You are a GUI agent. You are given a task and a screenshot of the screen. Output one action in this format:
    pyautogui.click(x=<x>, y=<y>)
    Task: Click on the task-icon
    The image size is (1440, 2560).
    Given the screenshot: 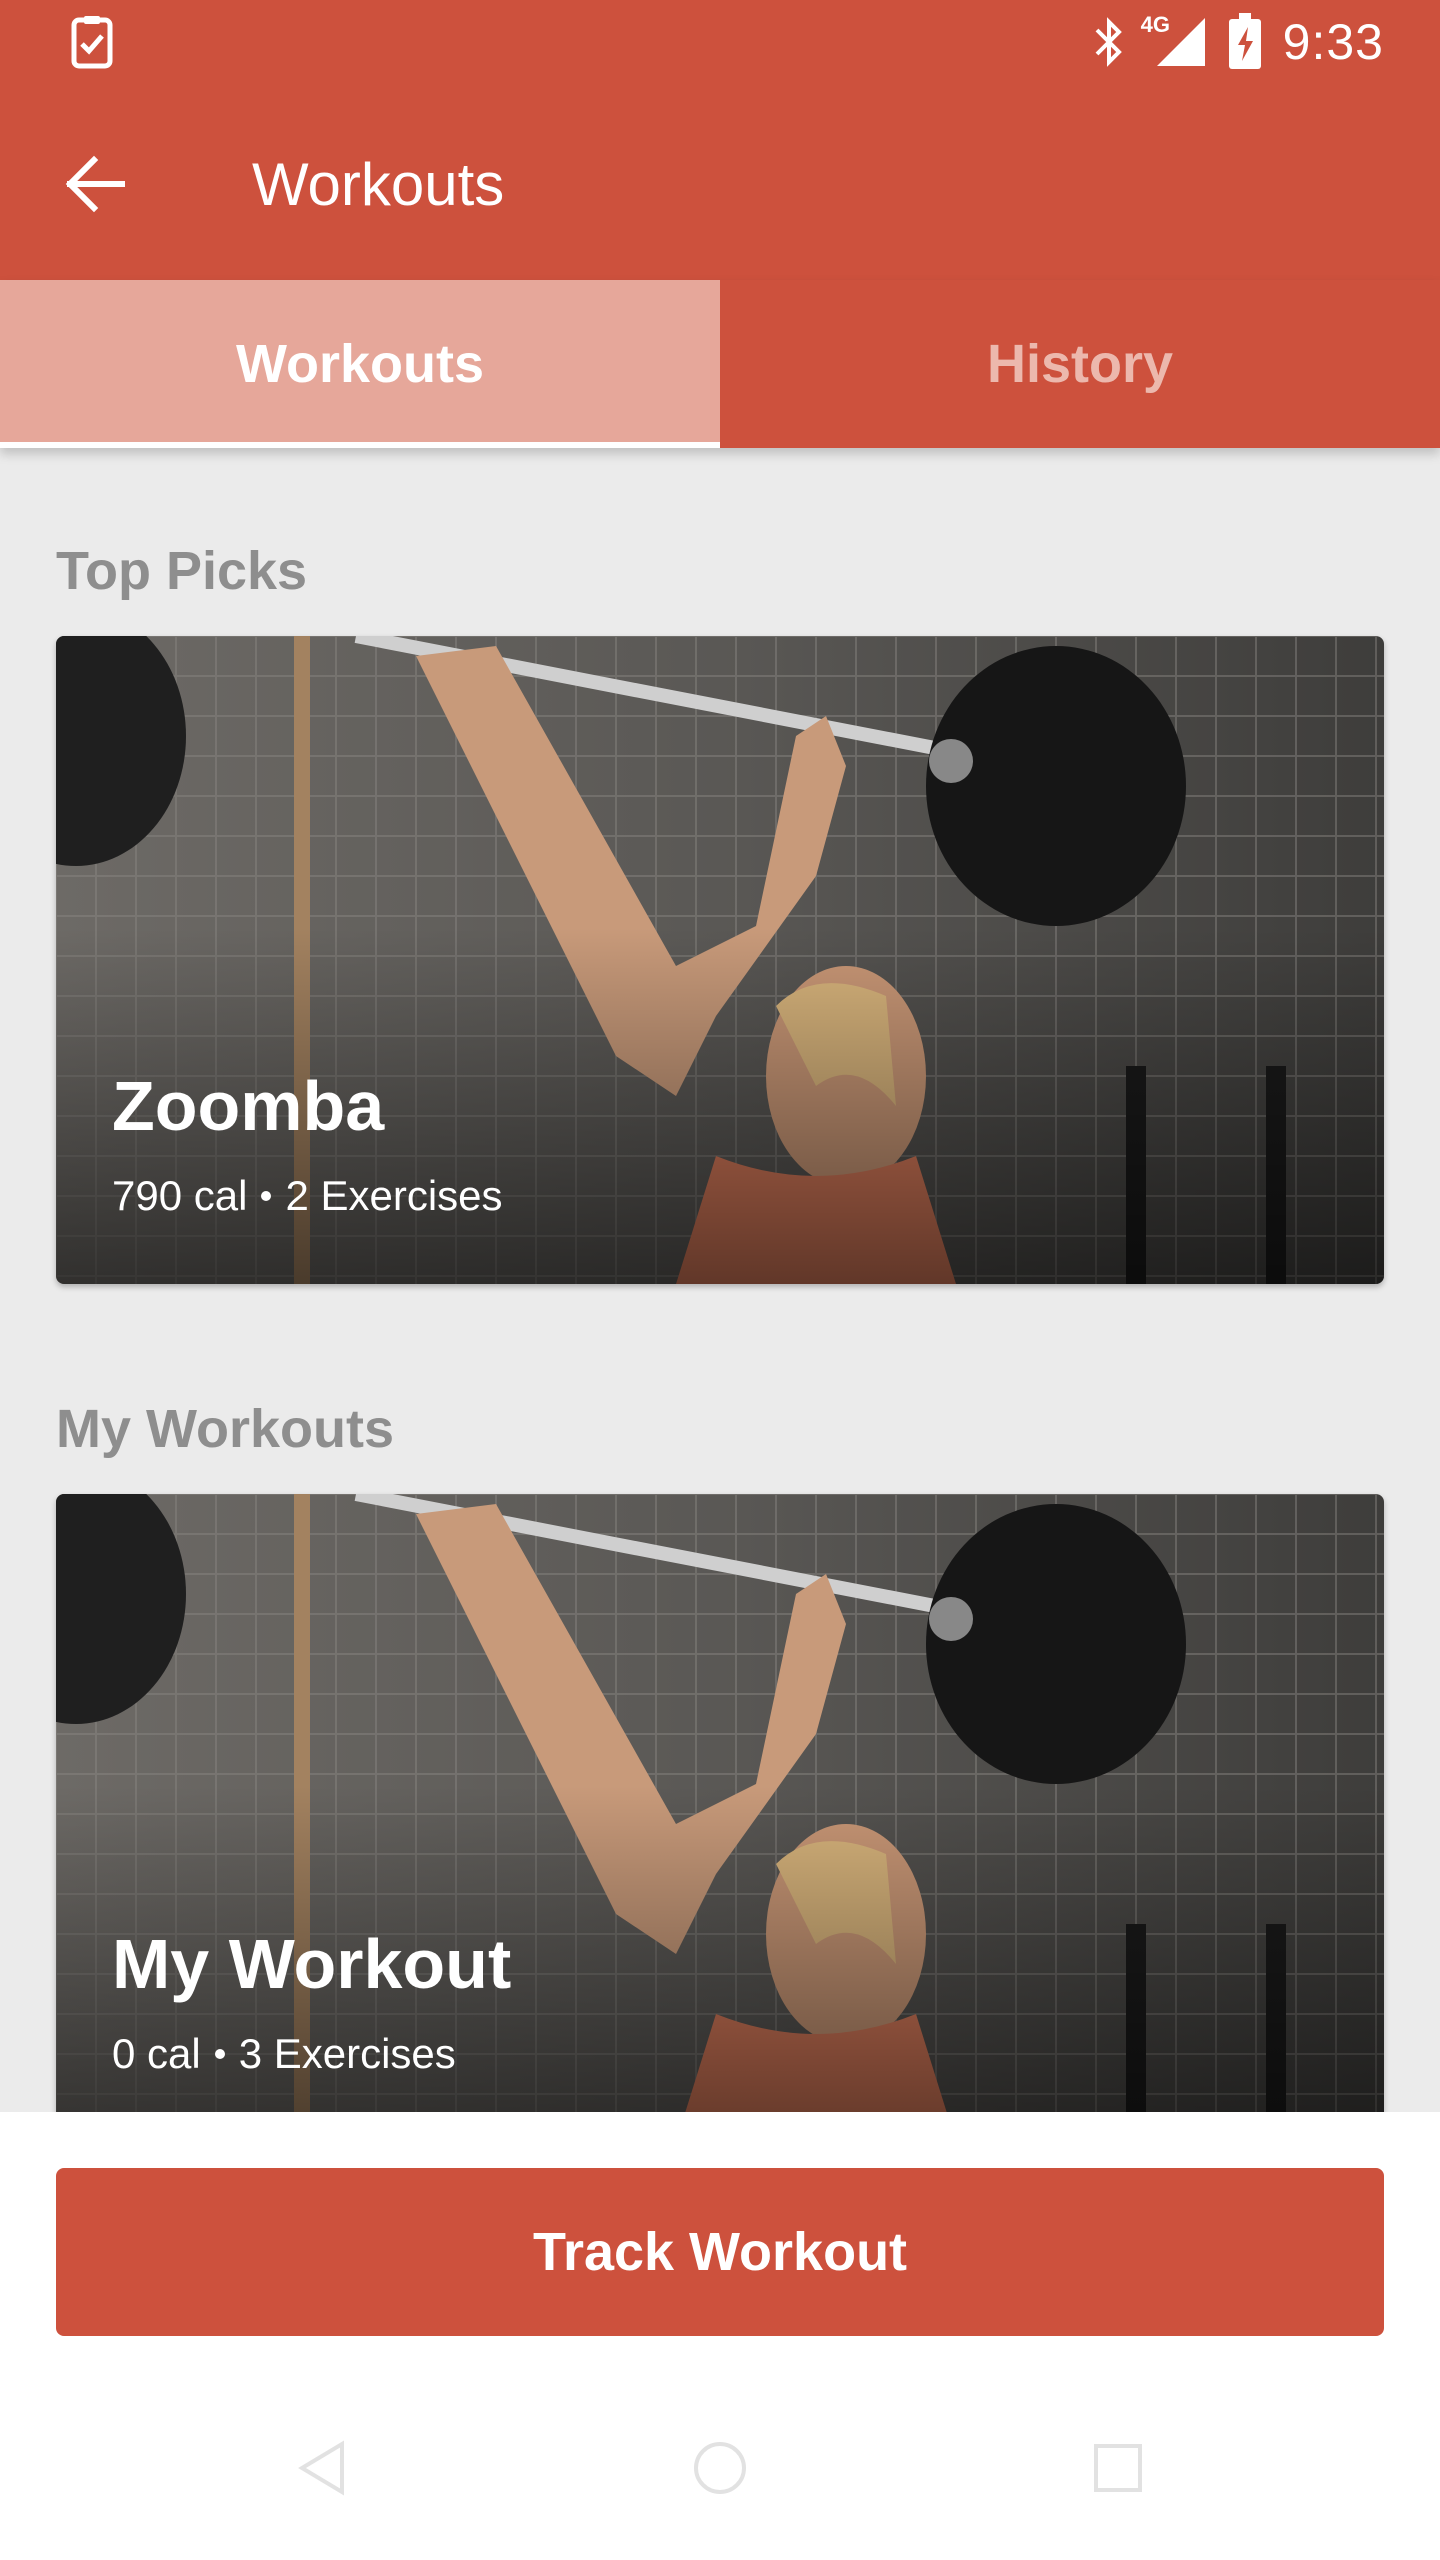 What is the action you would take?
    pyautogui.click(x=92, y=42)
    